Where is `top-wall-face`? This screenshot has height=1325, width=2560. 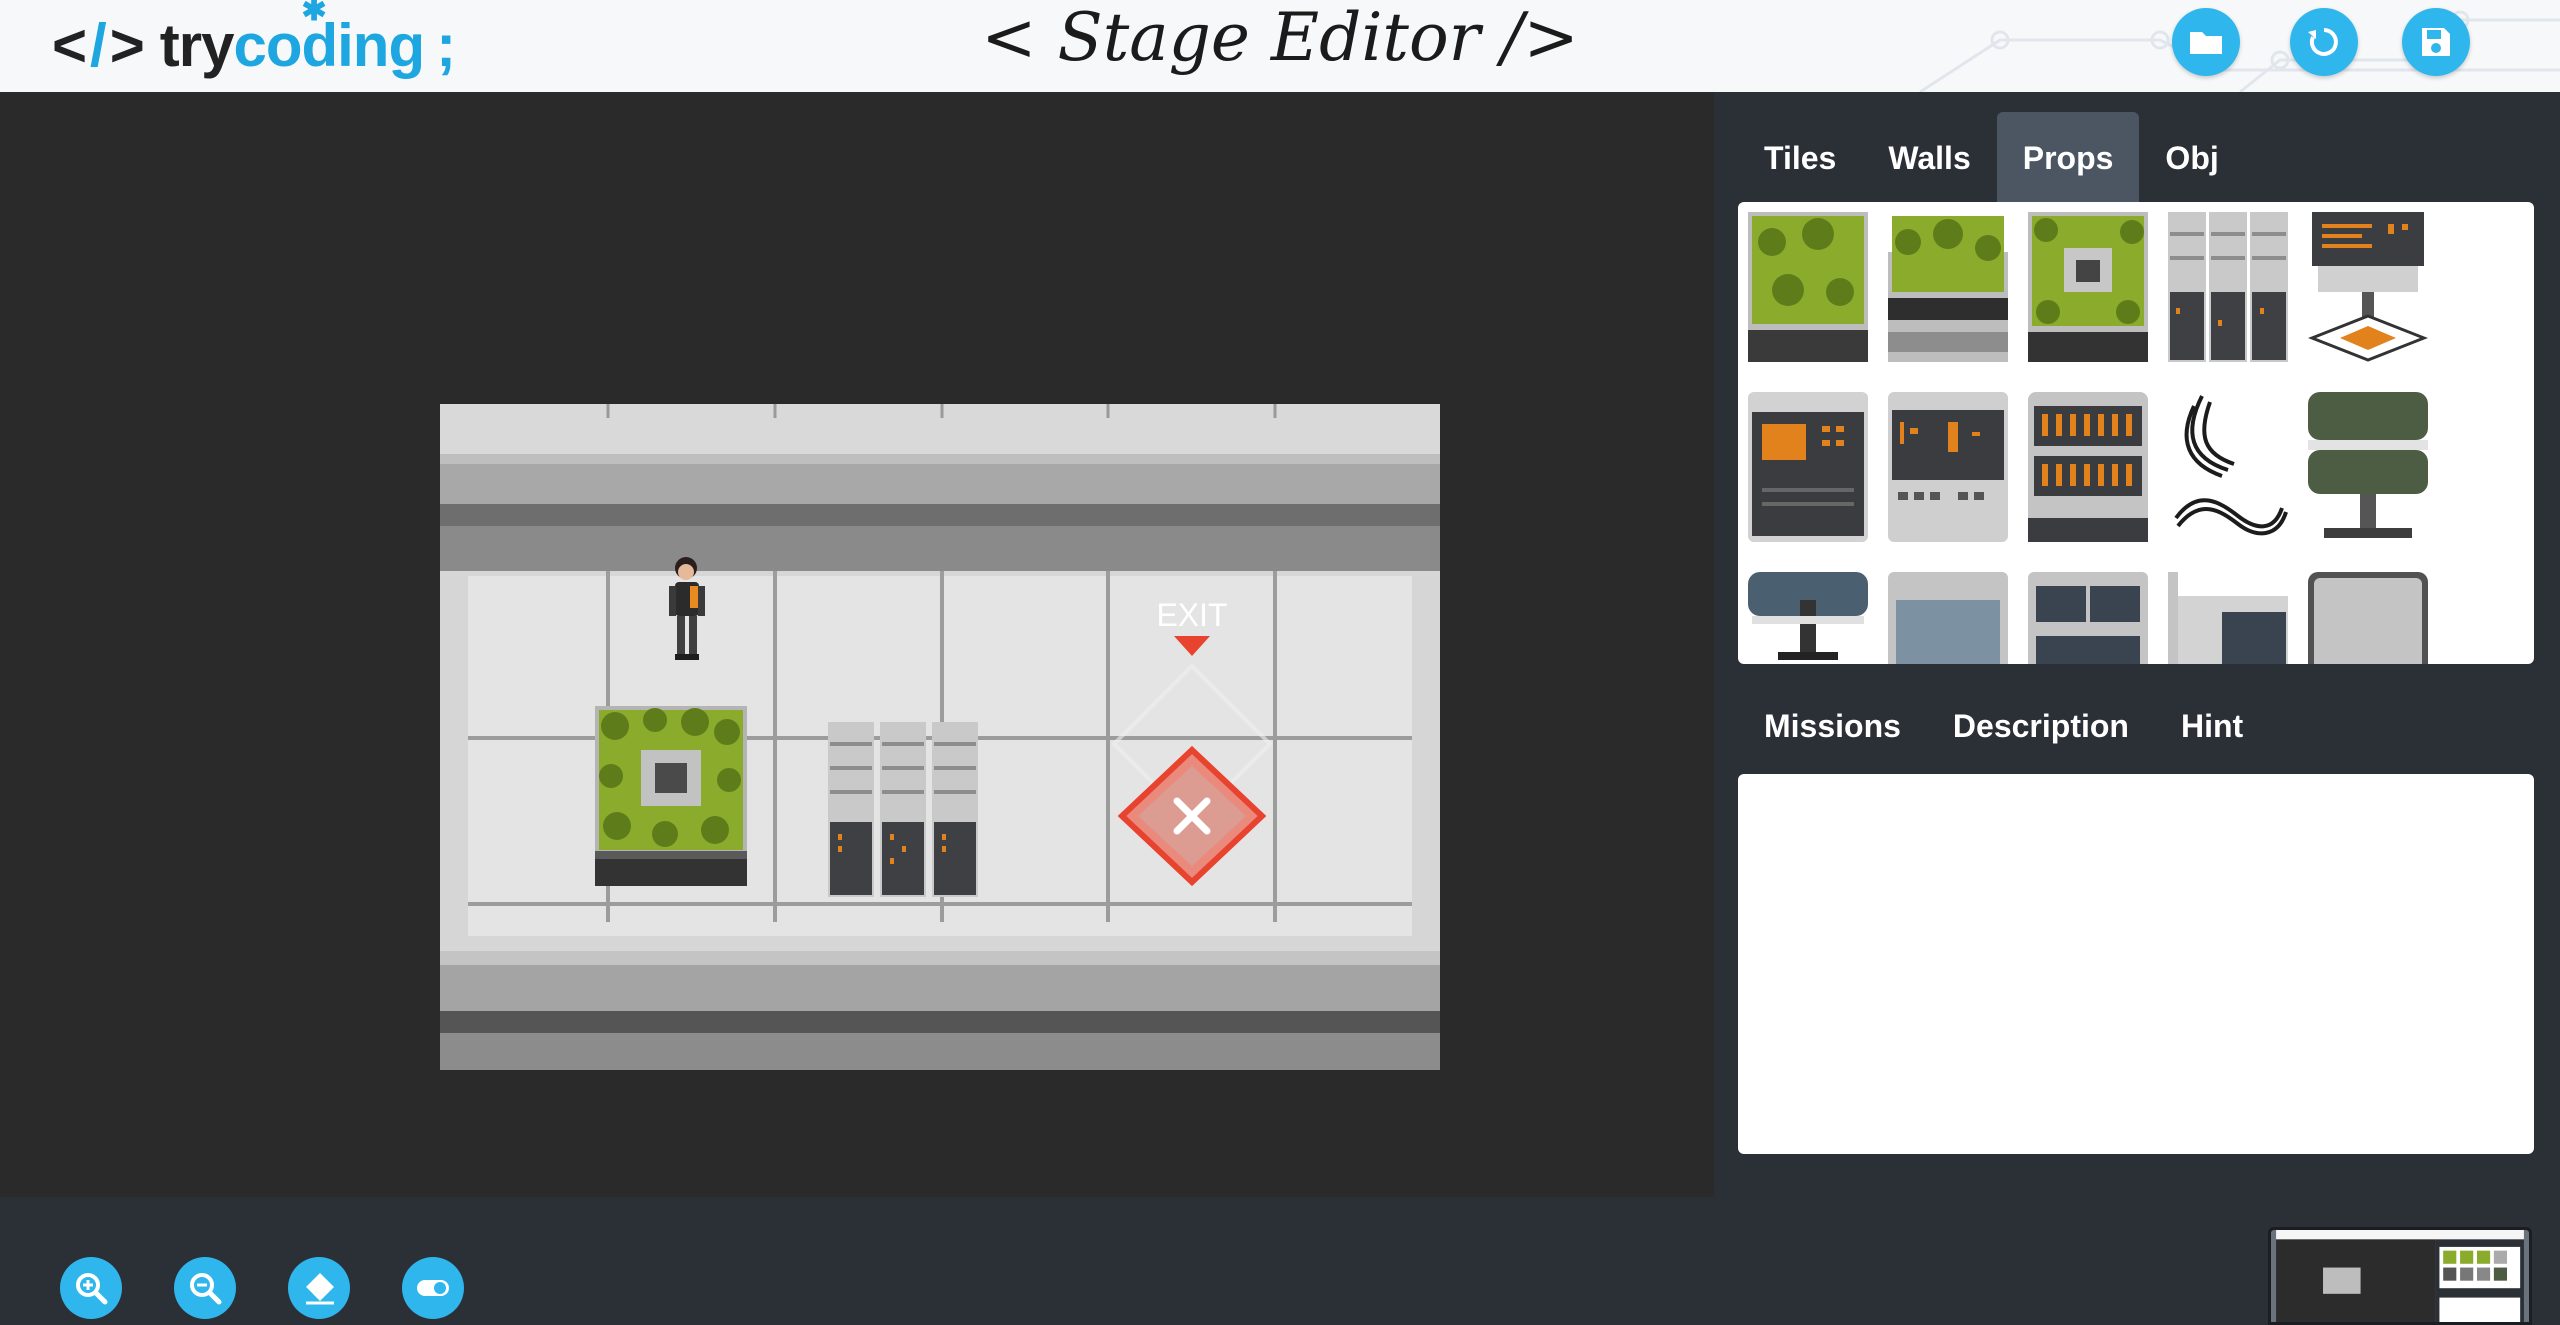
top-wall-face is located at coordinates (940, 484).